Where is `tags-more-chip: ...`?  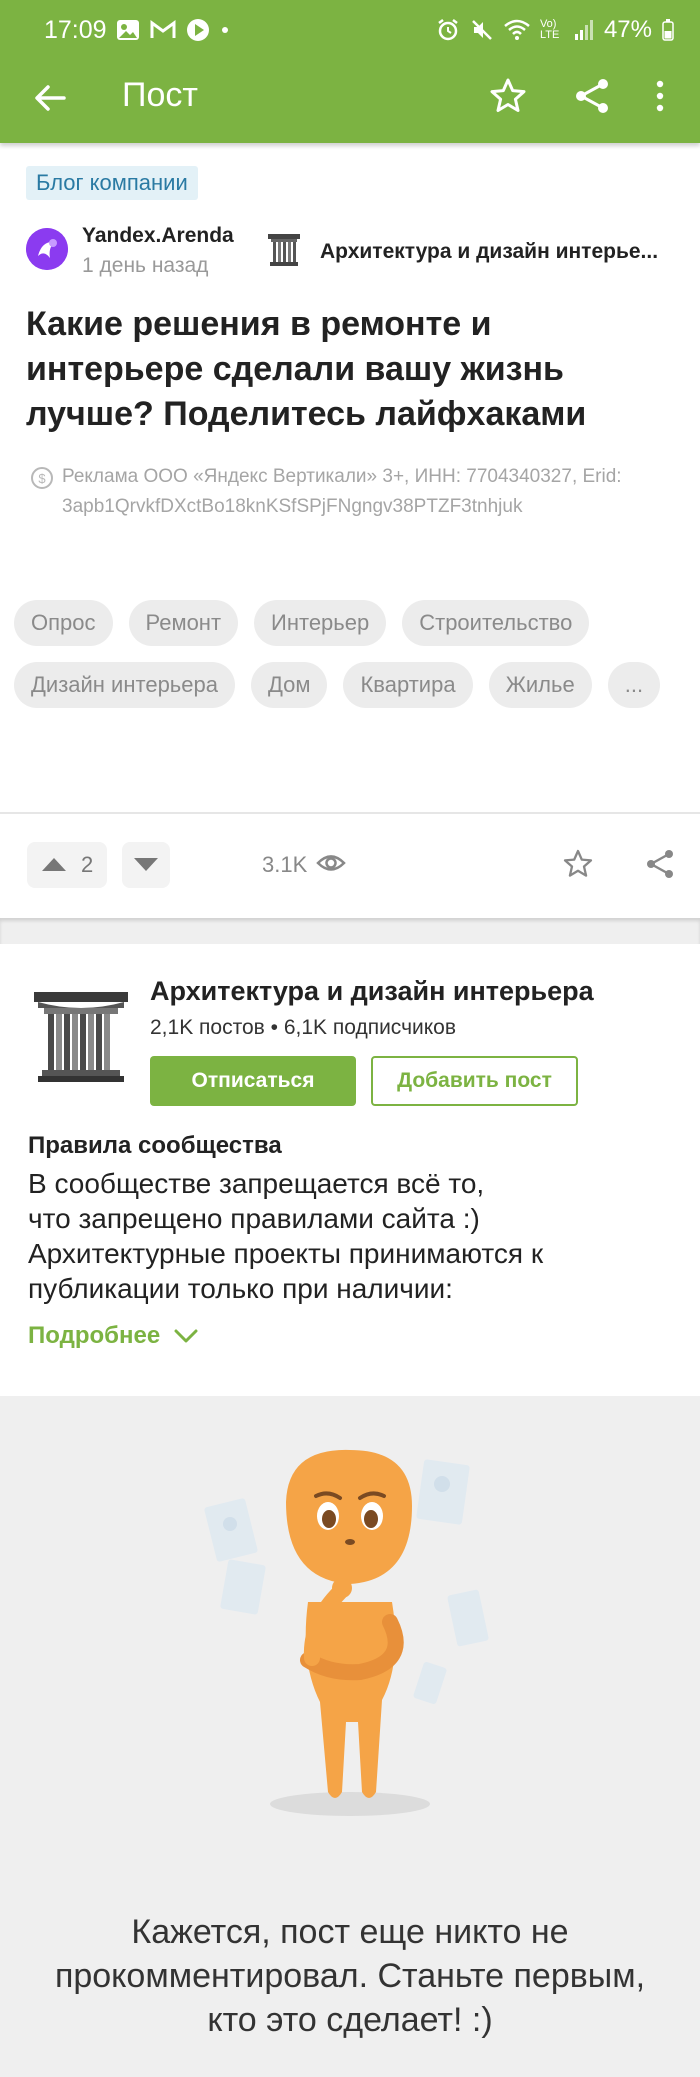 tags-more-chip: ... is located at coordinates (634, 685).